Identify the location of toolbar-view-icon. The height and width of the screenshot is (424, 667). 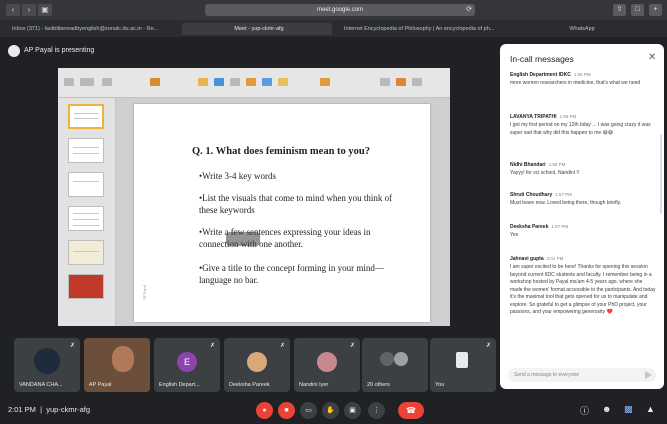
(69, 82).